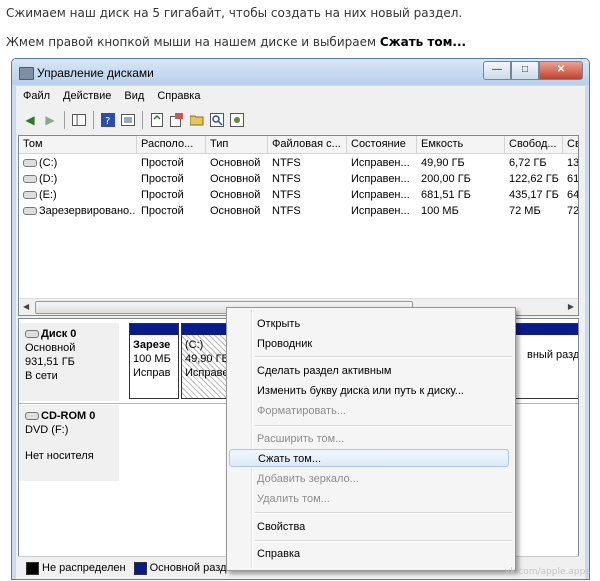 The width and height of the screenshot is (600, 581). What do you see at coordinates (382, 144) in the screenshot?
I see `column-status: Состояние` at bounding box center [382, 144].